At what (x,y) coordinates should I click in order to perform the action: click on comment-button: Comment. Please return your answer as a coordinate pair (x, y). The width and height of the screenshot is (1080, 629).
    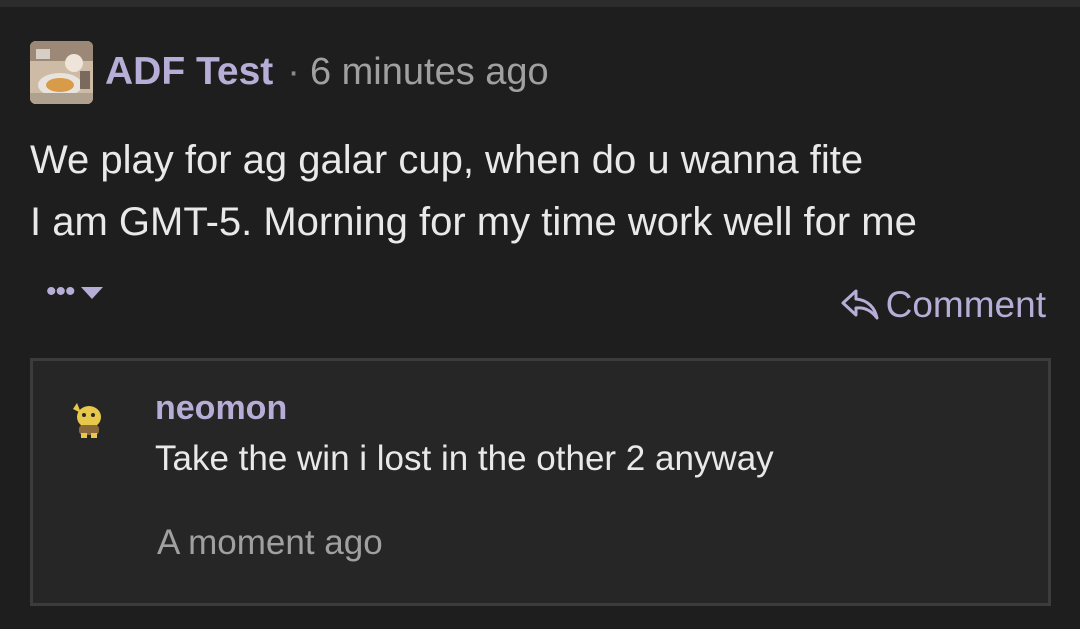
    Looking at the image, I should click on (943, 305).